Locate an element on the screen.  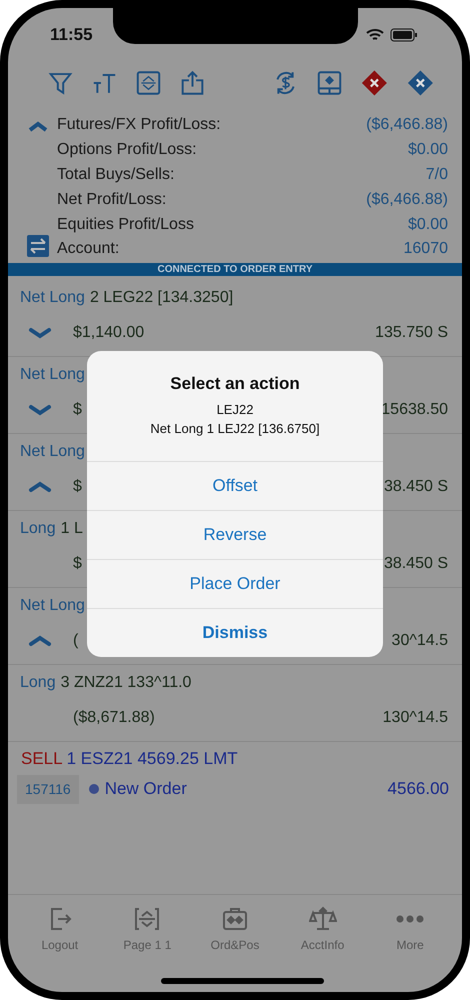
summary-label: Total Buys/Sells: is located at coordinates (115, 174).